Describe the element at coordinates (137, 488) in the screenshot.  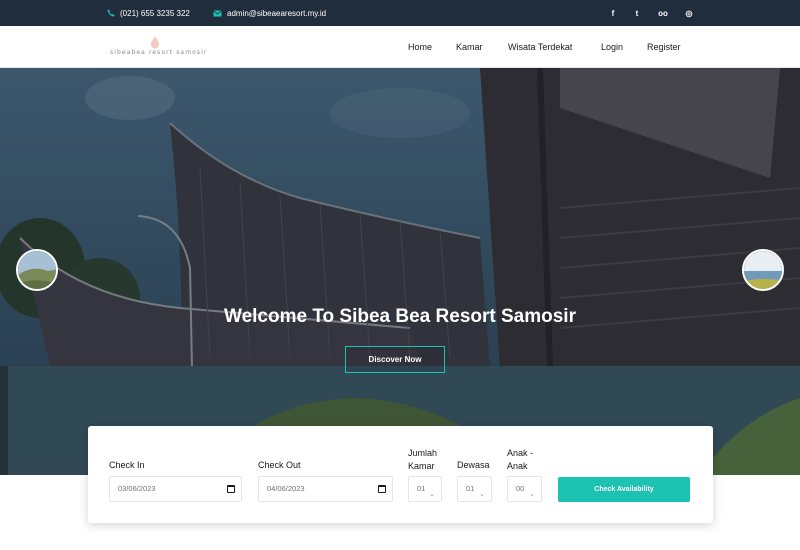
I see `check-in-value: 03/06/2023` at that location.